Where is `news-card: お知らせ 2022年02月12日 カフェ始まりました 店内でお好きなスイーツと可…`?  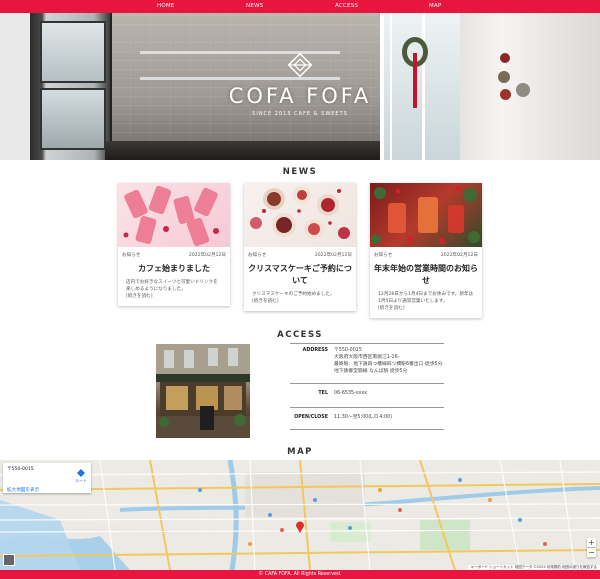 news-card: お知らせ 2022年02月12日 カフェ始まりました 店内でお好きなスイーツと可… is located at coordinates (174, 244).